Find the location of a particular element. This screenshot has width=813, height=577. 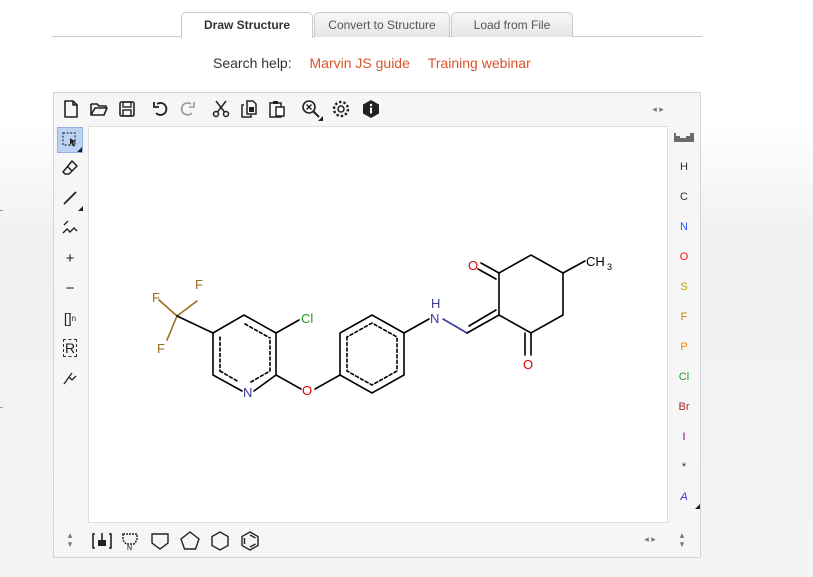

pyridine-ring-bonds is located at coordinates (244, 353).